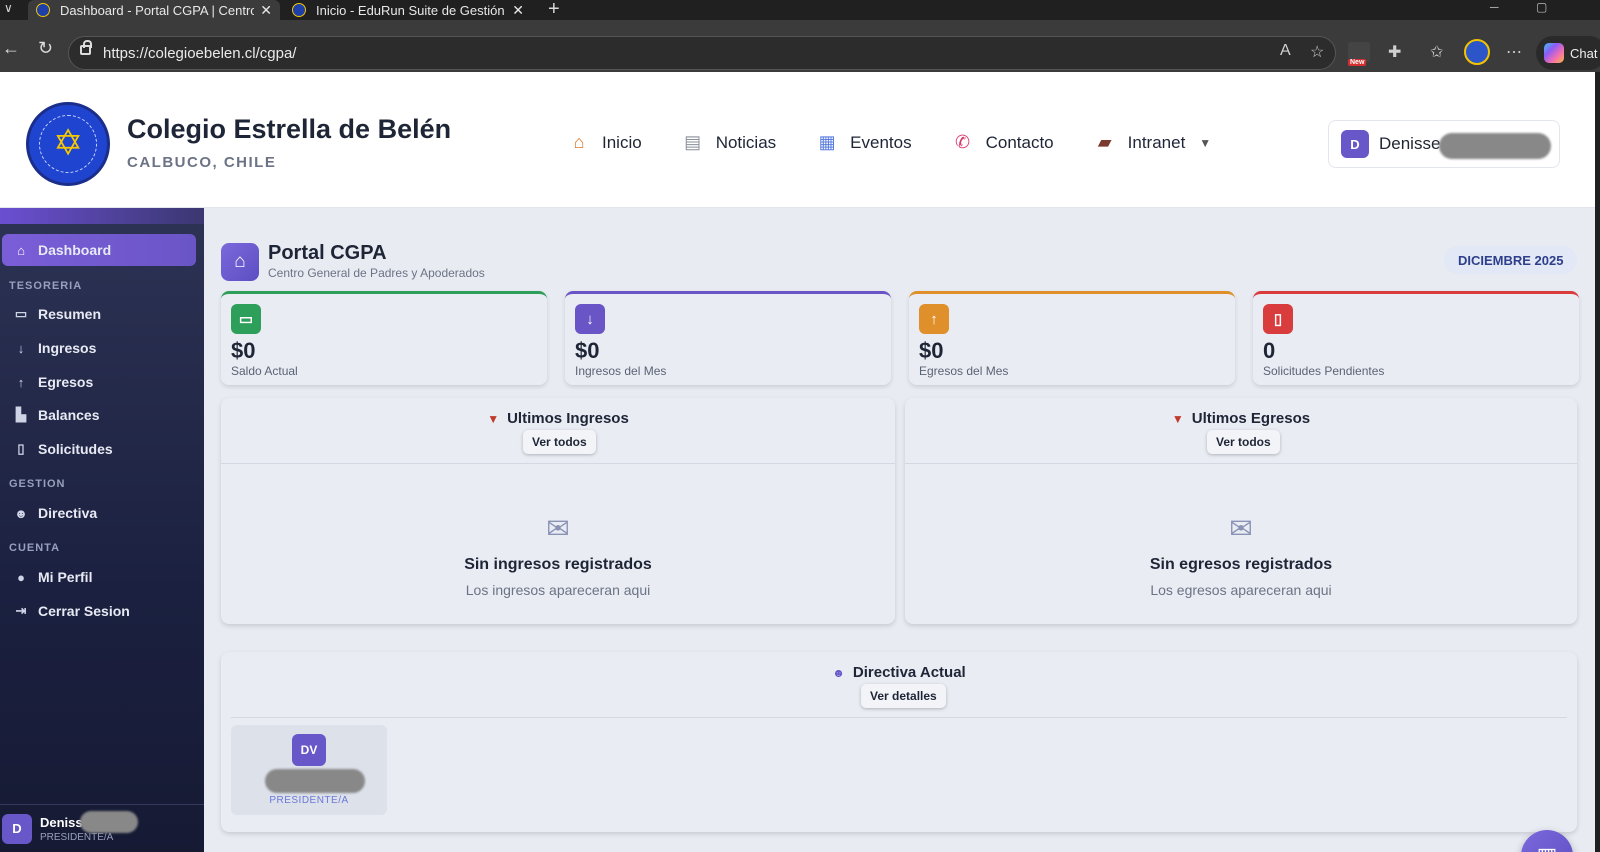  I want to click on panel-title: ▼ Ultimos Egresos, so click(1241, 418).